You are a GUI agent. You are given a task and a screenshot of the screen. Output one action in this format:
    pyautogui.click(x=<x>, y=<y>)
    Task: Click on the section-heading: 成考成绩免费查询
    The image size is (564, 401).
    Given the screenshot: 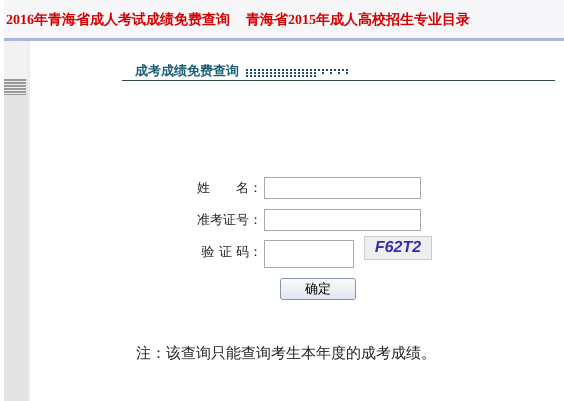 What is the action you would take?
    pyautogui.click(x=187, y=71)
    